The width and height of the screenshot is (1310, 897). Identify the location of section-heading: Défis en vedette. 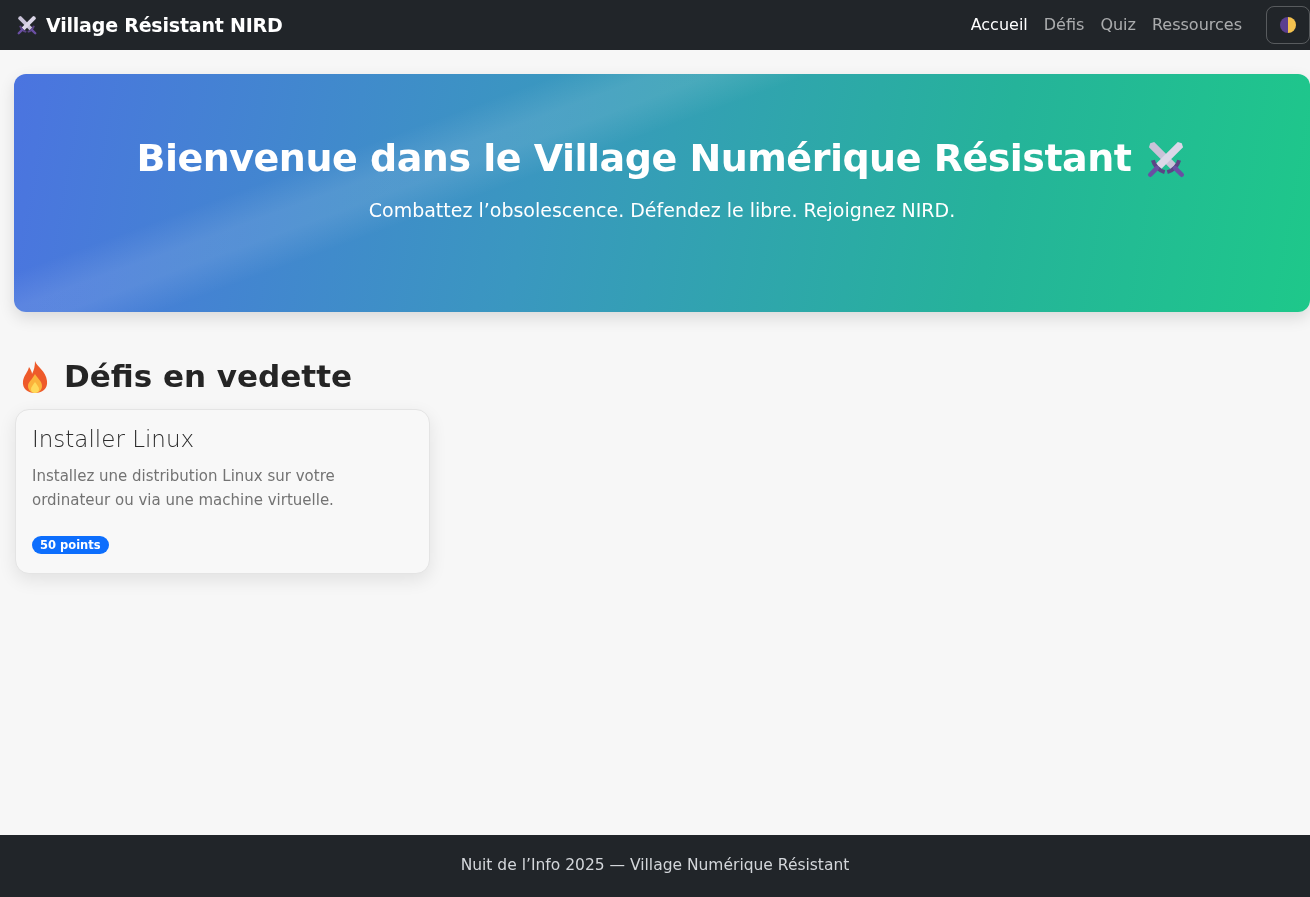
(208, 377).